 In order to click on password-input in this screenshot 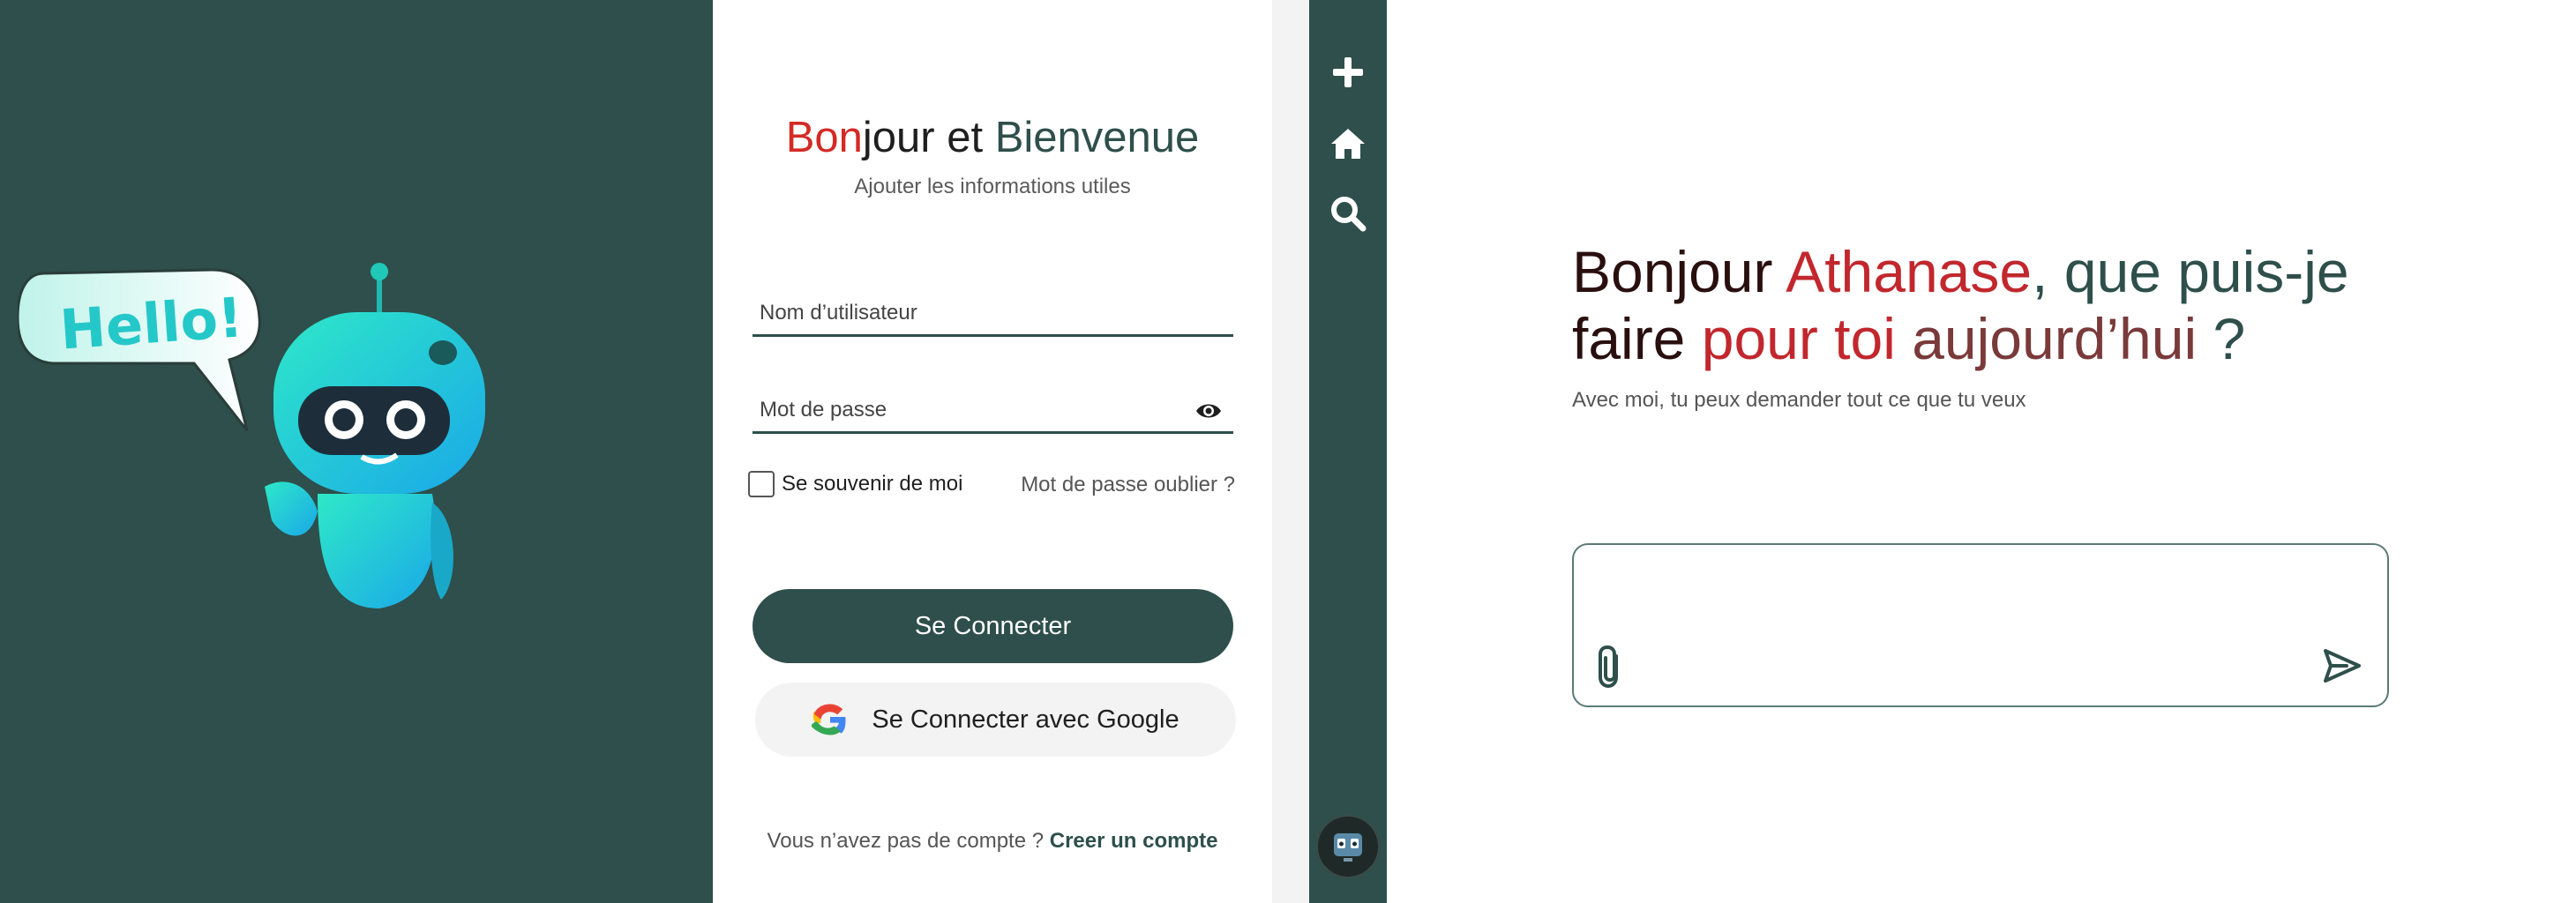, I will do `click(993, 409)`.